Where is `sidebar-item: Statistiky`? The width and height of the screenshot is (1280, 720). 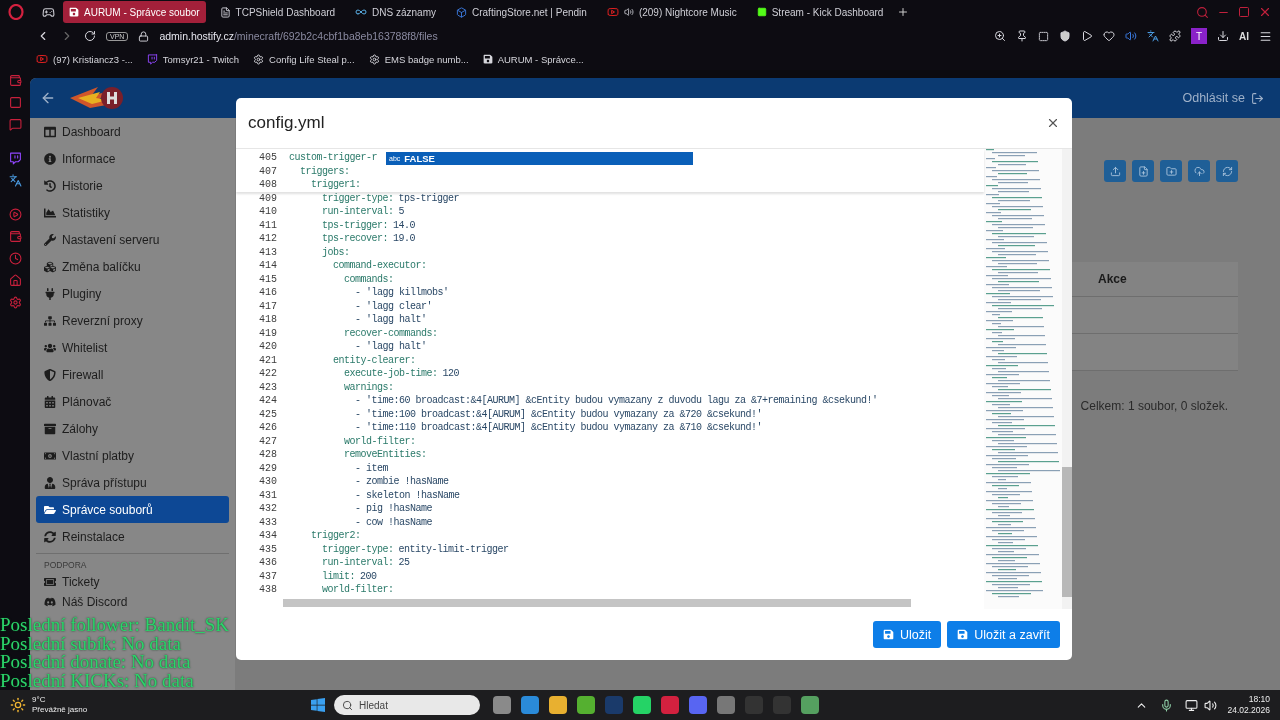 sidebar-item: Statistiky is located at coordinates (132, 212).